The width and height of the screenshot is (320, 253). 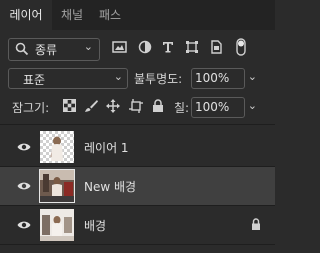 I want to click on tab-layers: 레이어, so click(x=26, y=15).